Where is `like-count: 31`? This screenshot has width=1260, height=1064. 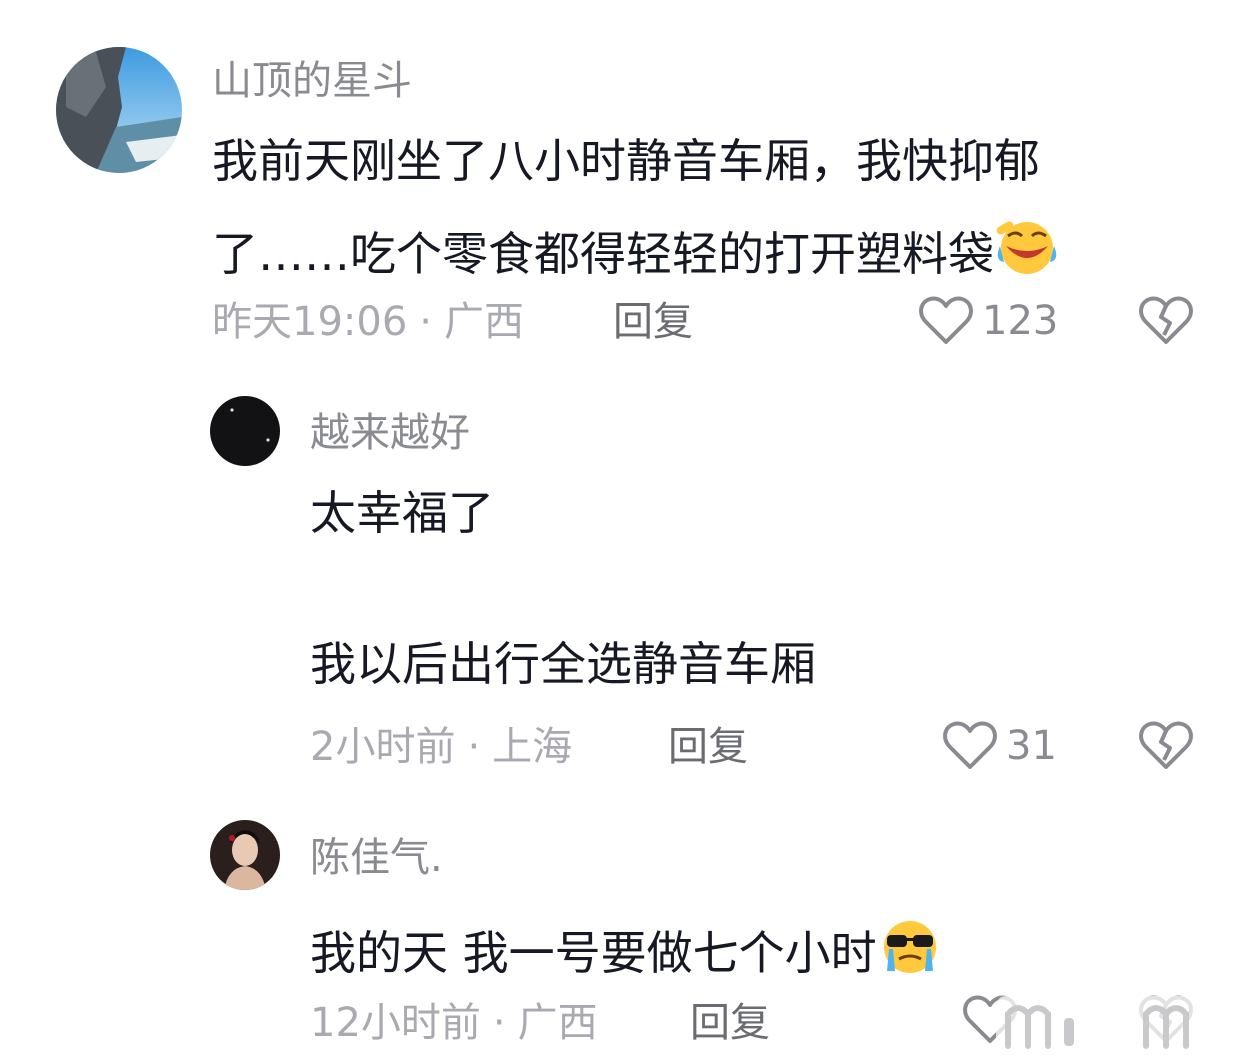
like-count: 31 is located at coordinates (1031, 746).